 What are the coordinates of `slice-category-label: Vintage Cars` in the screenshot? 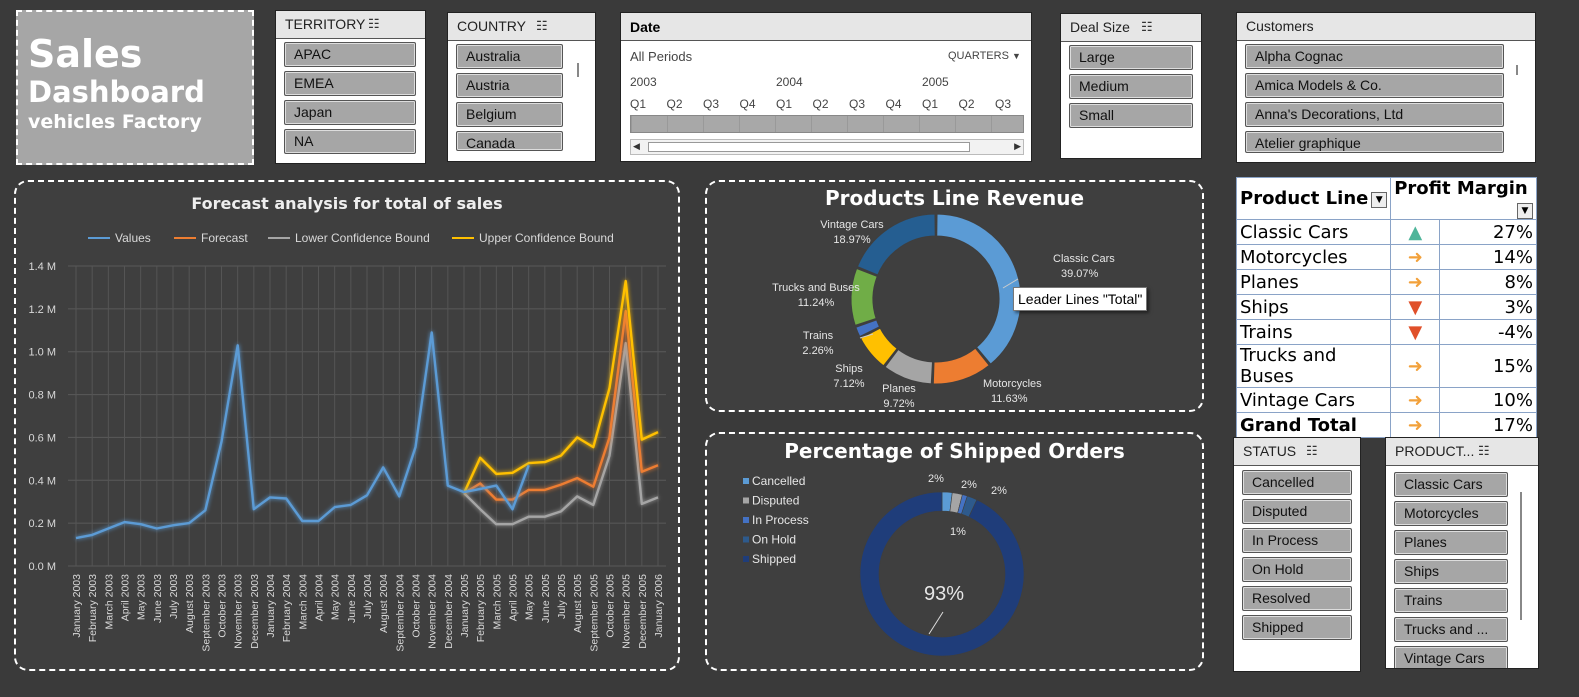 It's located at (852, 225).